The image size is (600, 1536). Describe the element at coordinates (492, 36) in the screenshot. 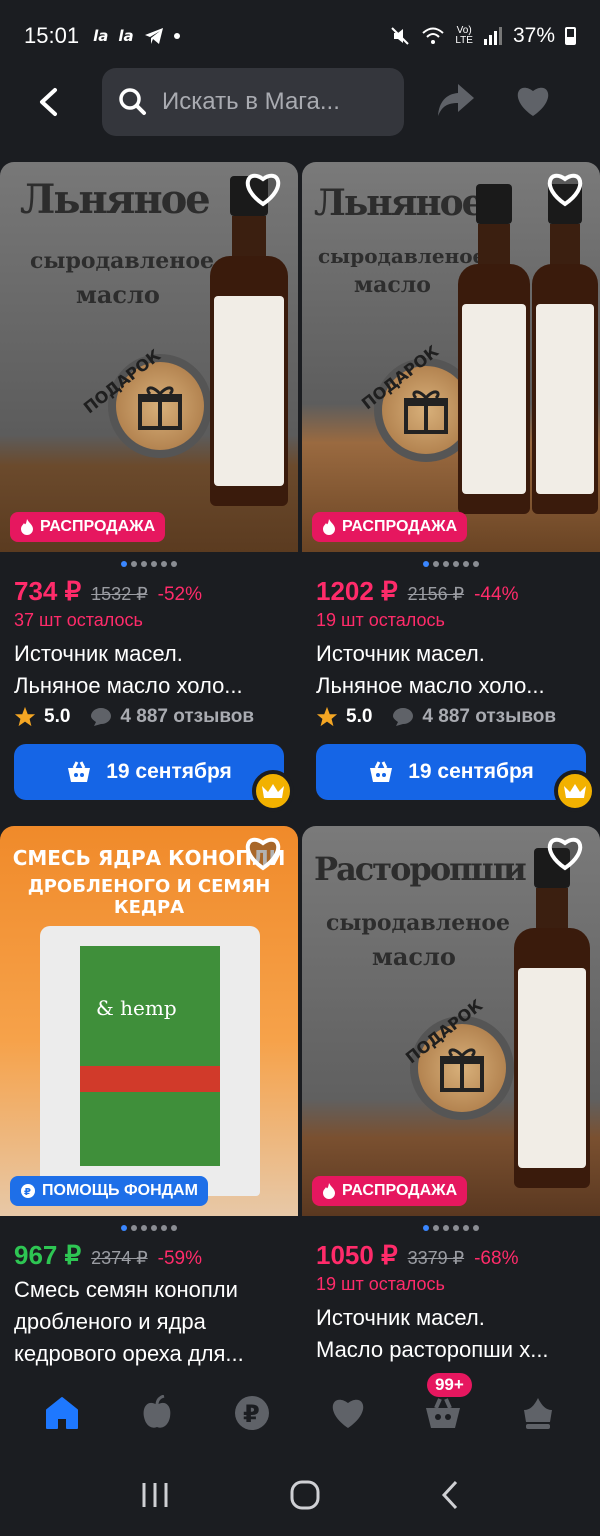

I see `signal-icon` at that location.